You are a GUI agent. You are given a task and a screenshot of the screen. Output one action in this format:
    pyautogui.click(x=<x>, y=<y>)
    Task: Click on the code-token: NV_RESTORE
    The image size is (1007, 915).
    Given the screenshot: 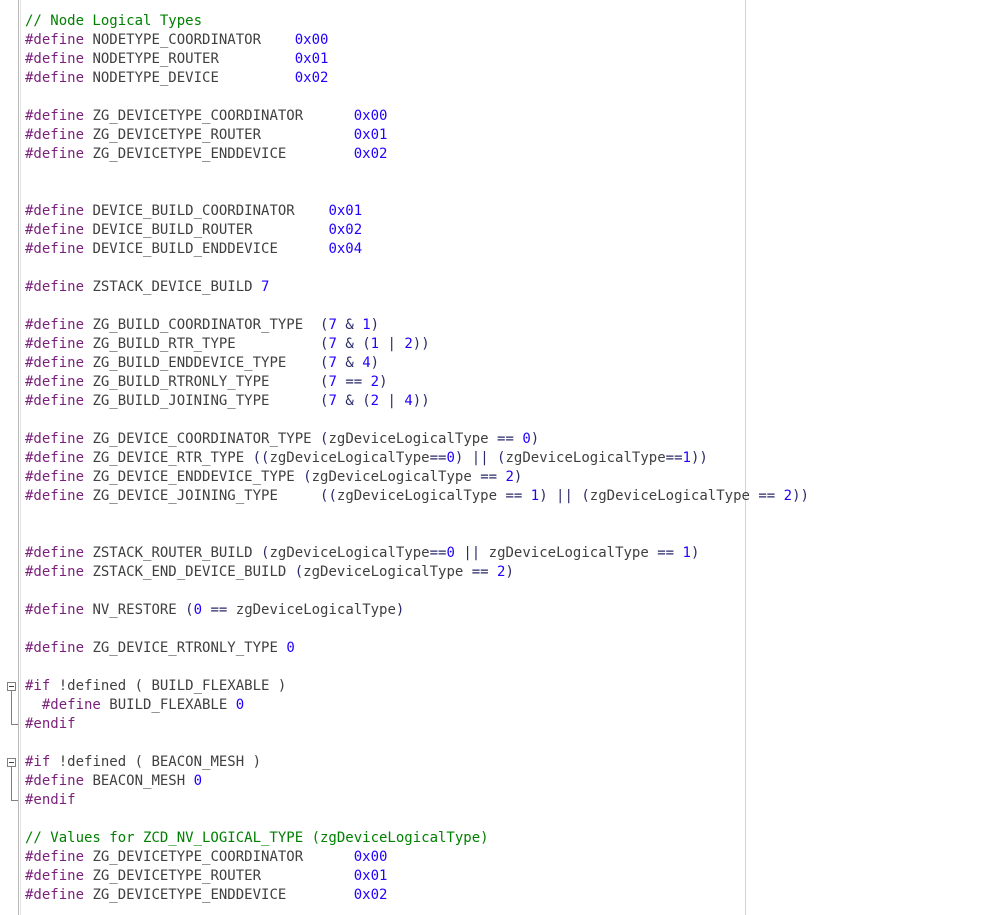 What is the action you would take?
    pyautogui.click(x=135, y=610)
    